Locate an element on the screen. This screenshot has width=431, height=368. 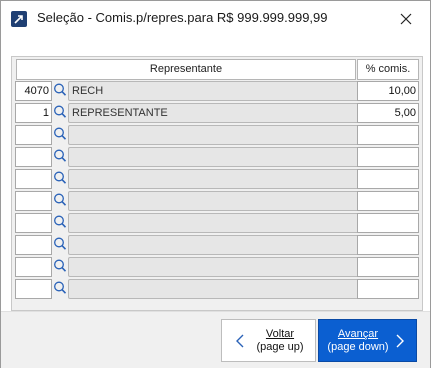
next-button-label: Avançar is located at coordinates (358, 334).